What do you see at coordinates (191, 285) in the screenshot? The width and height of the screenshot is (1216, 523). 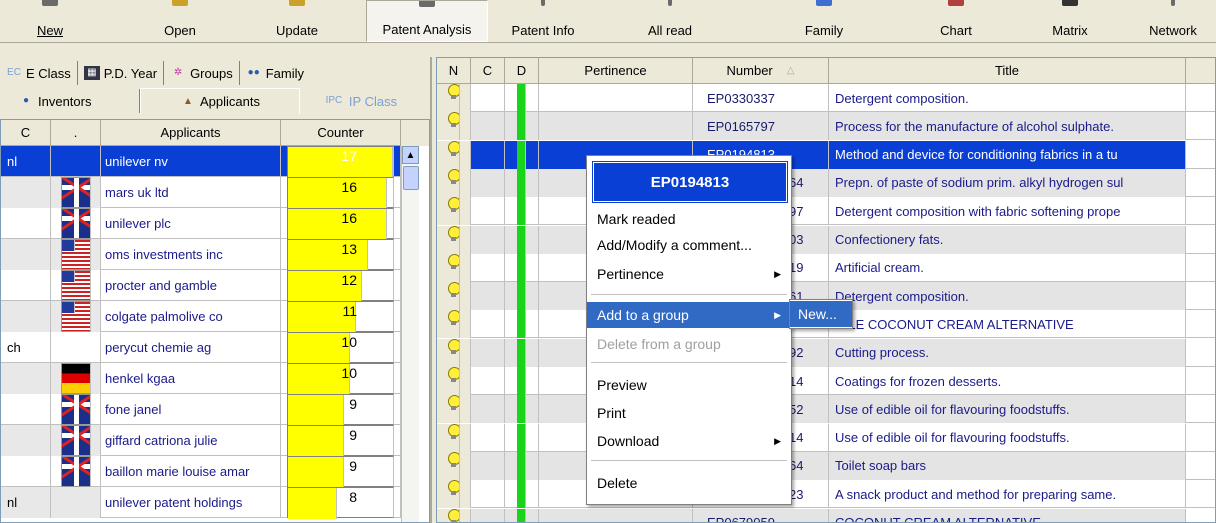 I see `applicant-name: procter and gamble` at bounding box center [191, 285].